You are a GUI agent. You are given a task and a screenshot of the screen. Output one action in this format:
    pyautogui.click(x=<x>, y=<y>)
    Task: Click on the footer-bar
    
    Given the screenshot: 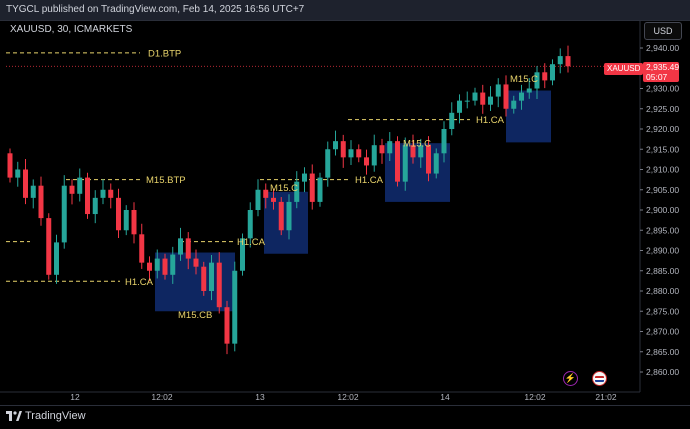 What is the action you would take?
    pyautogui.click(x=345, y=417)
    